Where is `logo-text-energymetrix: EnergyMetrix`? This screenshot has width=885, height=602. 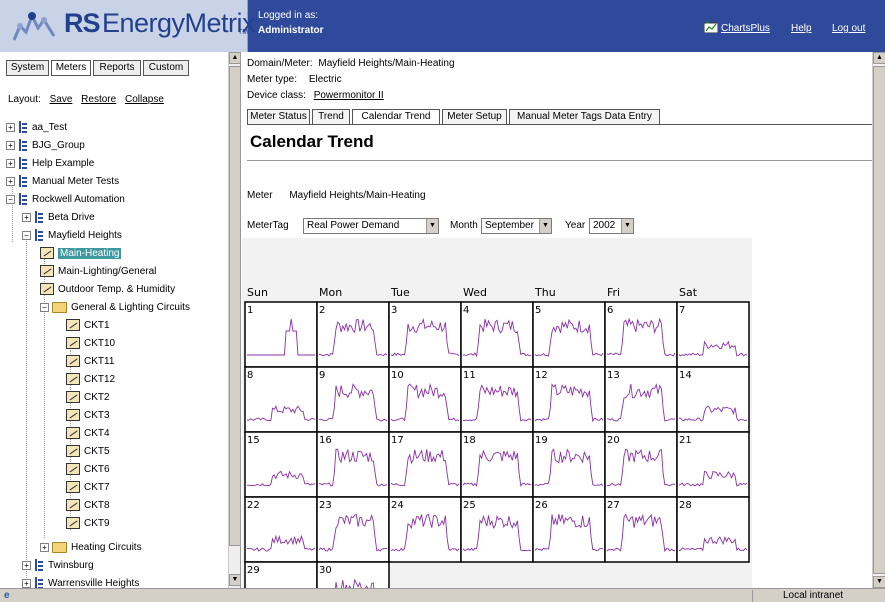 logo-text-energymetrix: EnergyMetrix is located at coordinates (179, 23).